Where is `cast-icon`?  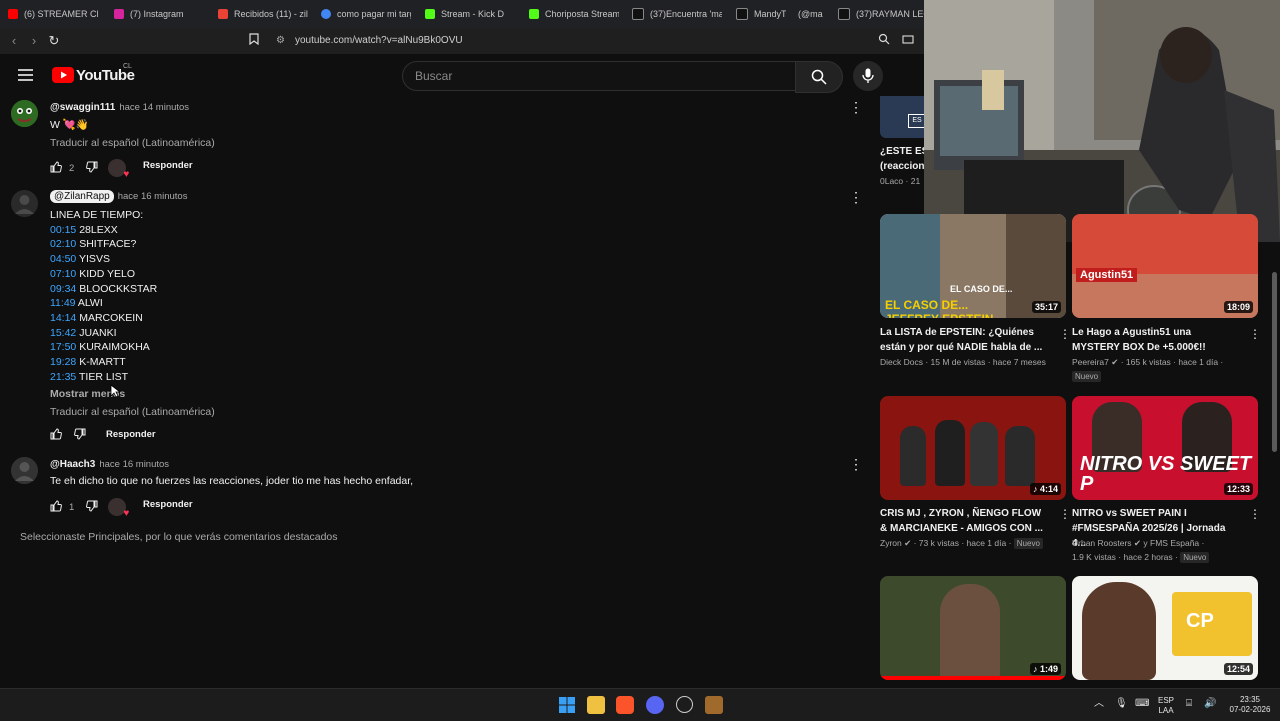
cast-icon is located at coordinates (908, 41).